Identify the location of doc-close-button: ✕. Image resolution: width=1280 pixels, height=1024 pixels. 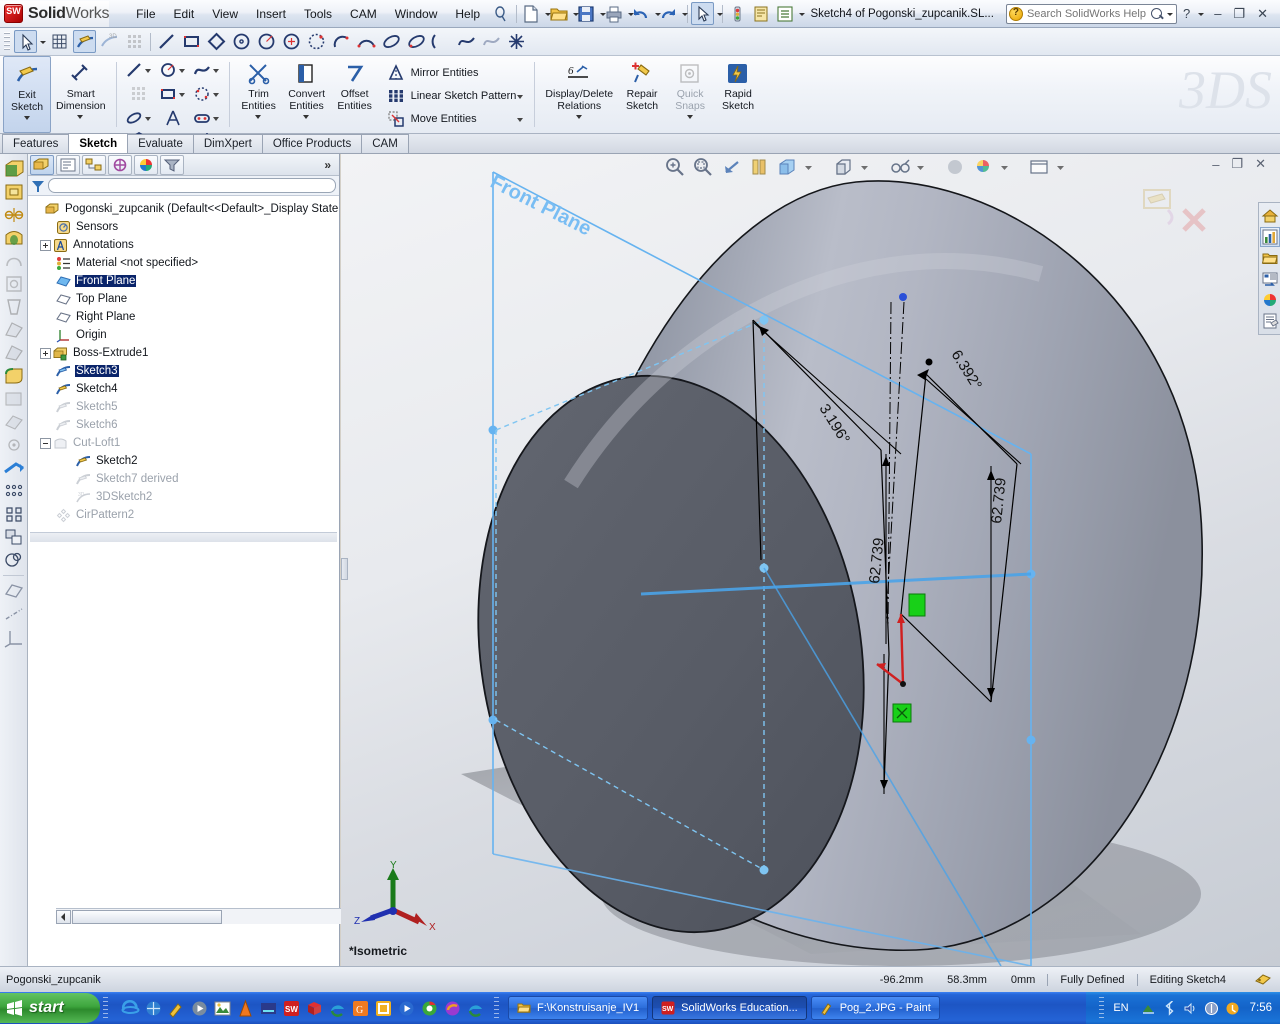
(1260, 164).